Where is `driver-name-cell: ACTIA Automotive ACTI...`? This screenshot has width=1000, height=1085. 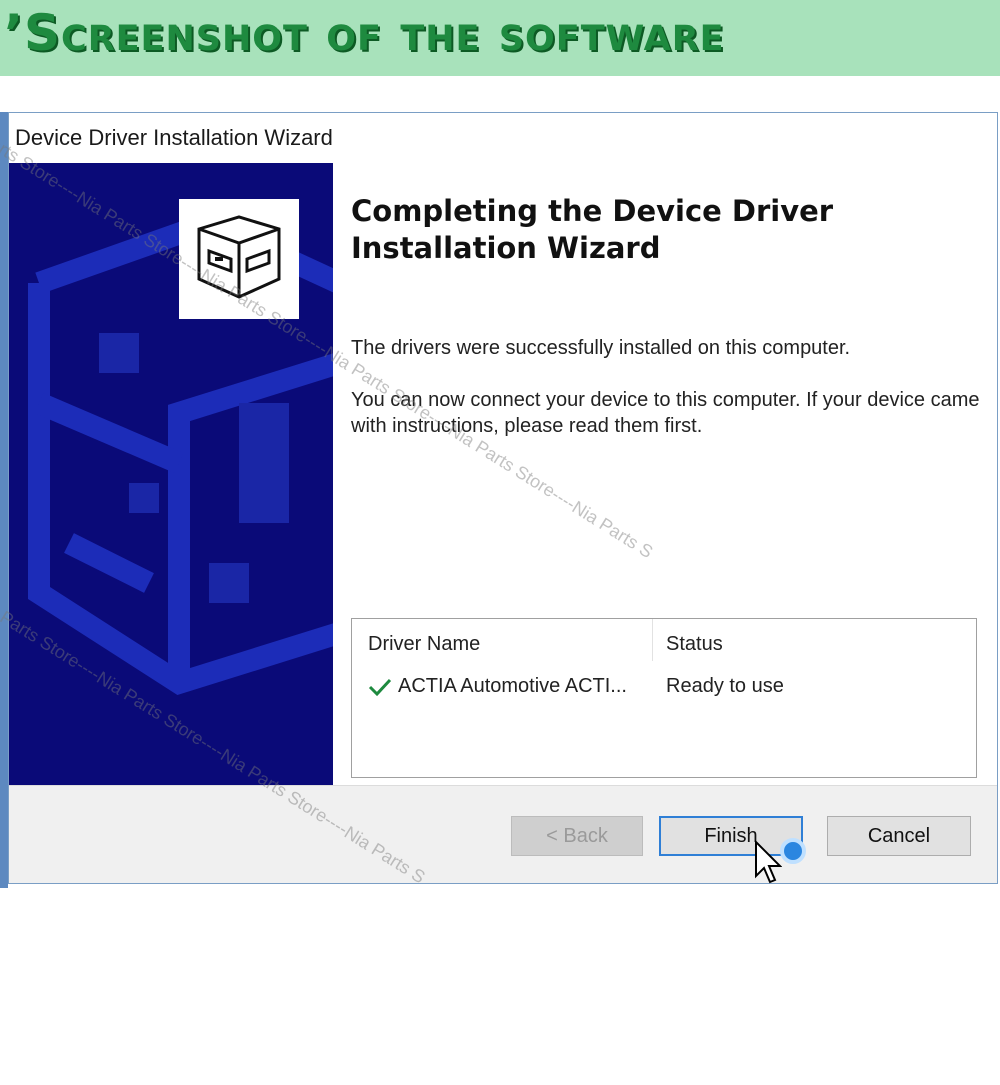 driver-name-cell: ACTIA Automotive ACTI... is located at coordinates (512, 686).